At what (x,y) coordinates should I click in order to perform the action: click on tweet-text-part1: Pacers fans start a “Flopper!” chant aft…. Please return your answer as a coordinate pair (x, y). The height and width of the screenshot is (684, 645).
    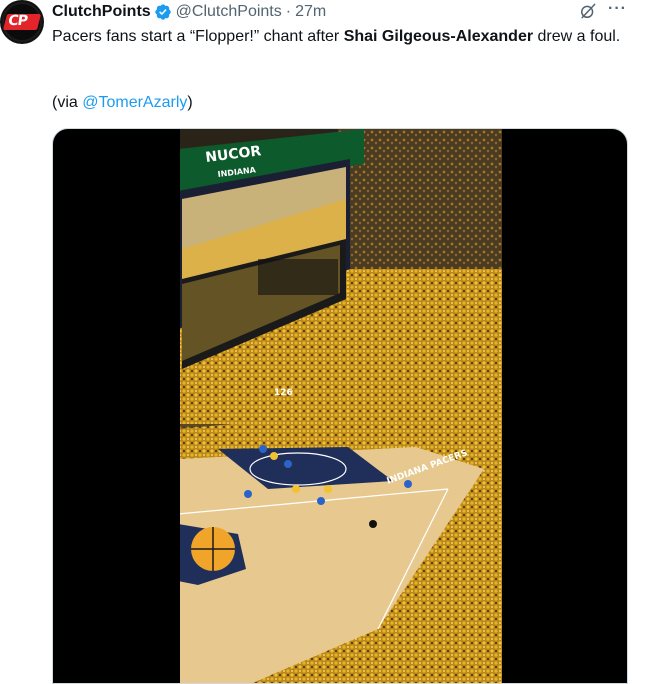
    Looking at the image, I should click on (198, 36).